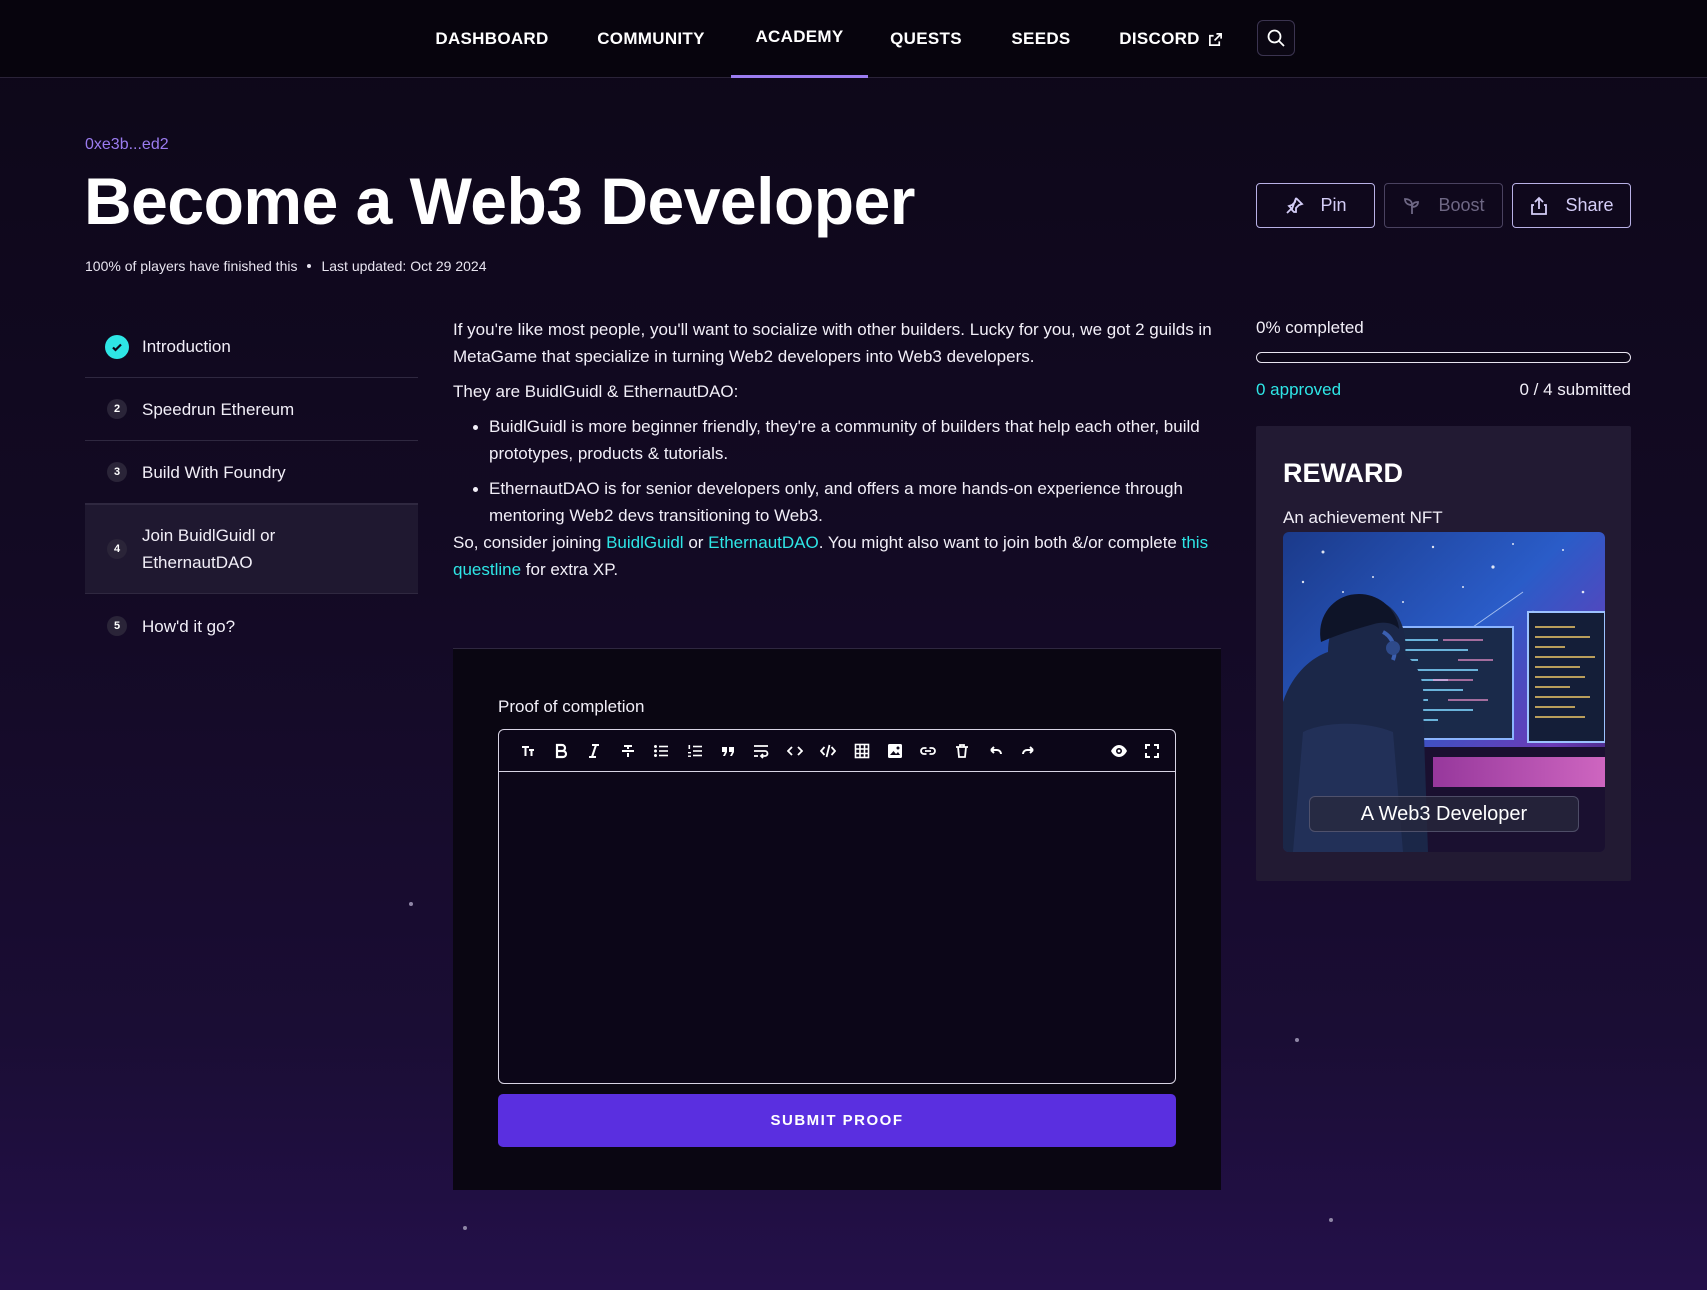 This screenshot has width=1707, height=1290. What do you see at coordinates (1028, 751) in the screenshot?
I see `redo-icon` at bounding box center [1028, 751].